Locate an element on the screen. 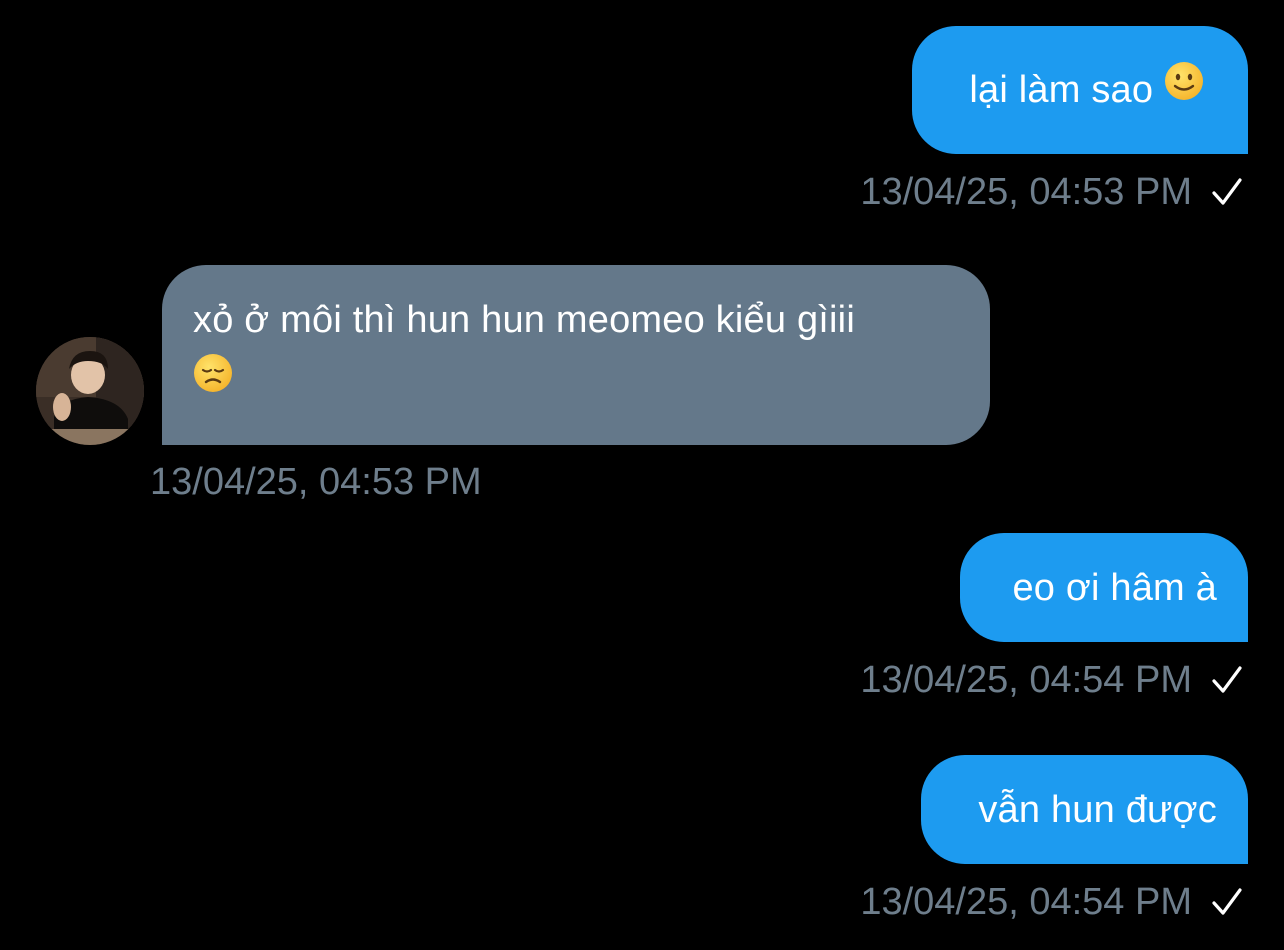 The width and height of the screenshot is (1284, 950). message-bubble-incoming: xỏ ở môi thì hun hun meomeo kiểu gìiii is located at coordinates (576, 355).